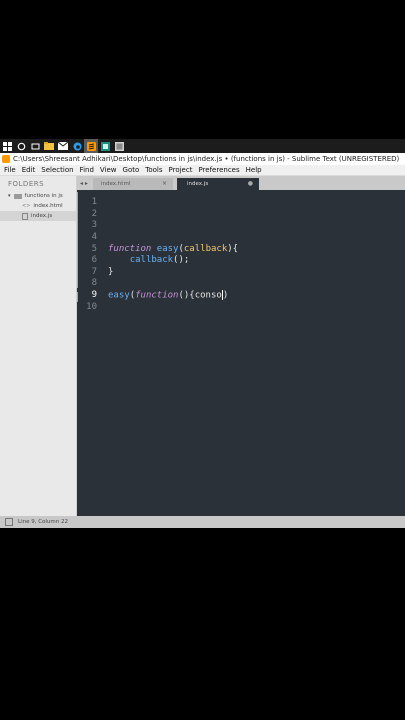 Image resolution: width=405 pixels, height=720 pixels. I want to click on sidebar-file-label: index.html, so click(48, 206).